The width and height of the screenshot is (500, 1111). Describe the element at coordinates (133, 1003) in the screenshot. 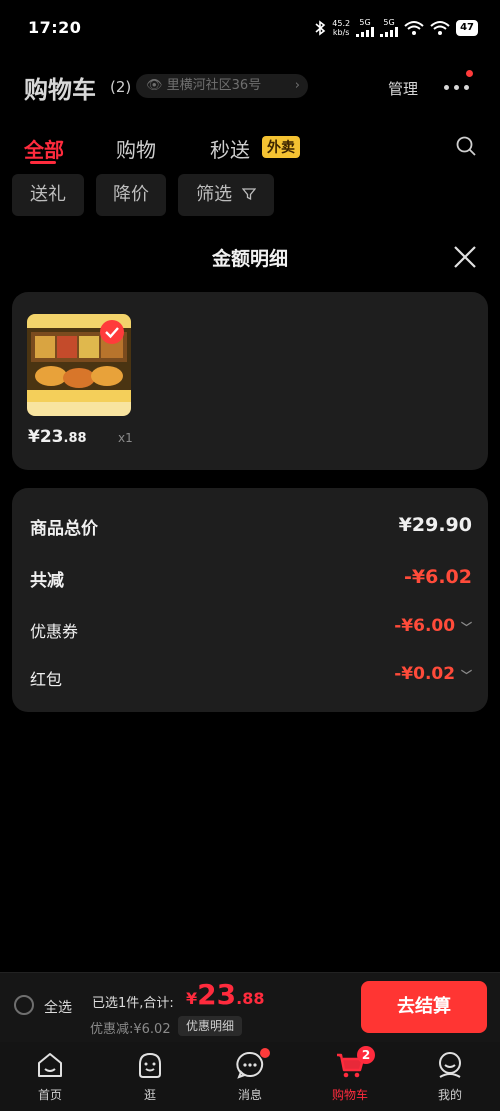

I see `selection-summary: 已选1件,合计:` at that location.